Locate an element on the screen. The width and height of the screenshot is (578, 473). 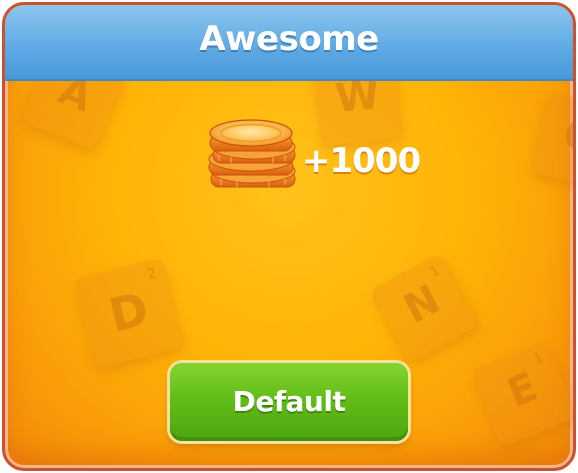
default-button: Default is located at coordinates (289, 402).